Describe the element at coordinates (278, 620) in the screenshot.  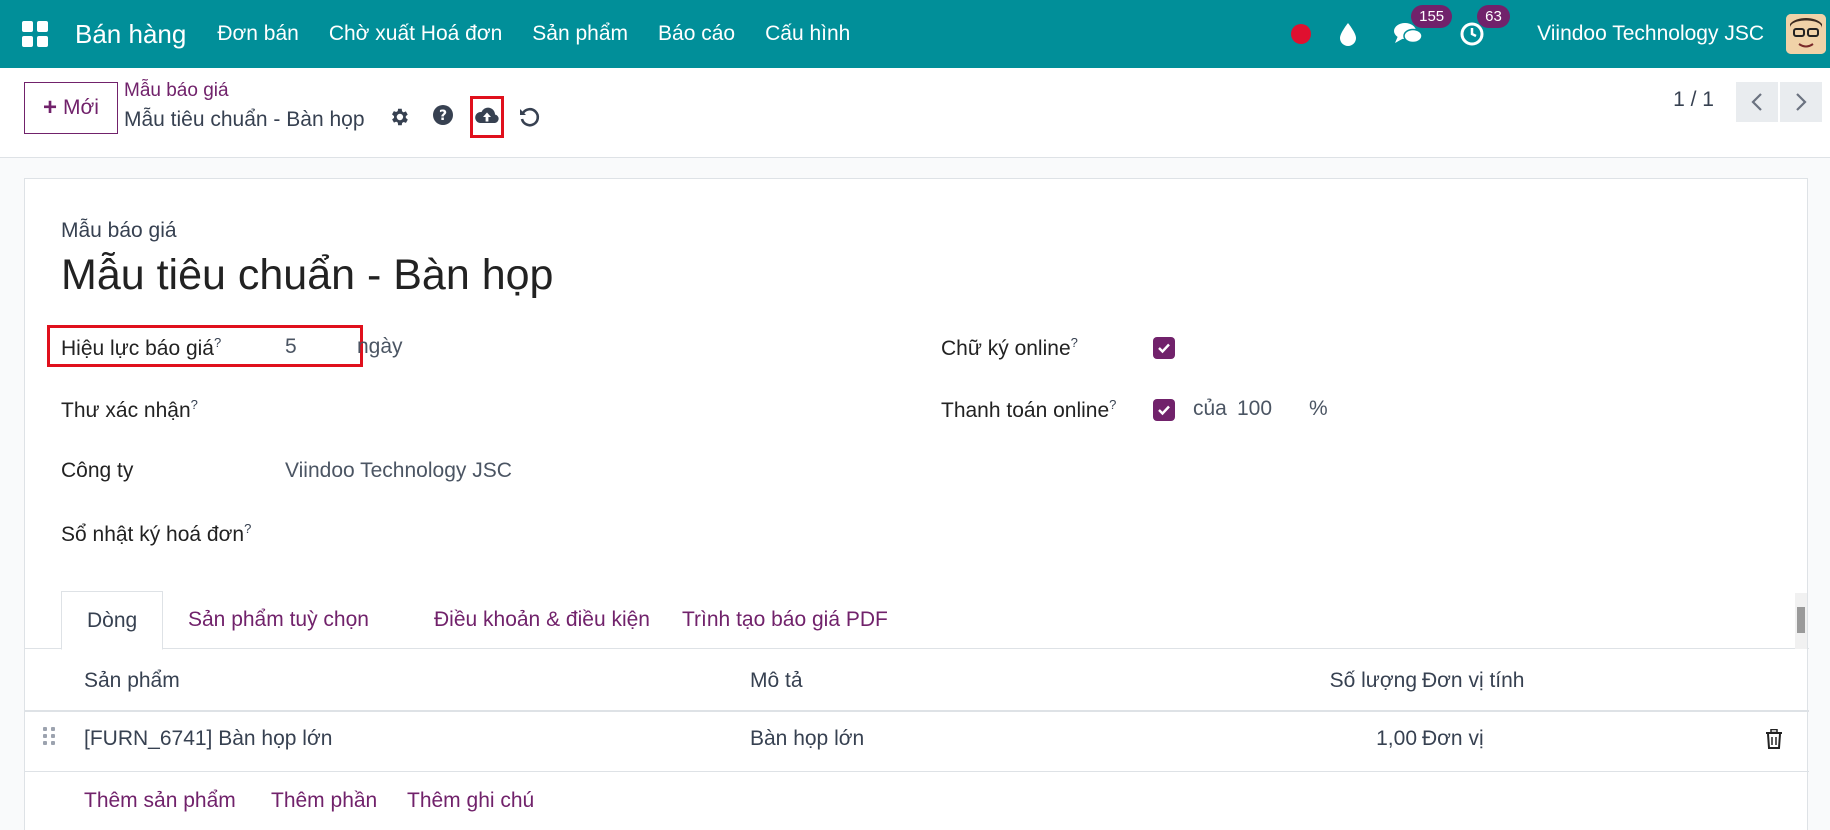
I see `tab-optional-products: Sản phẩm tuỳ chọn` at that location.